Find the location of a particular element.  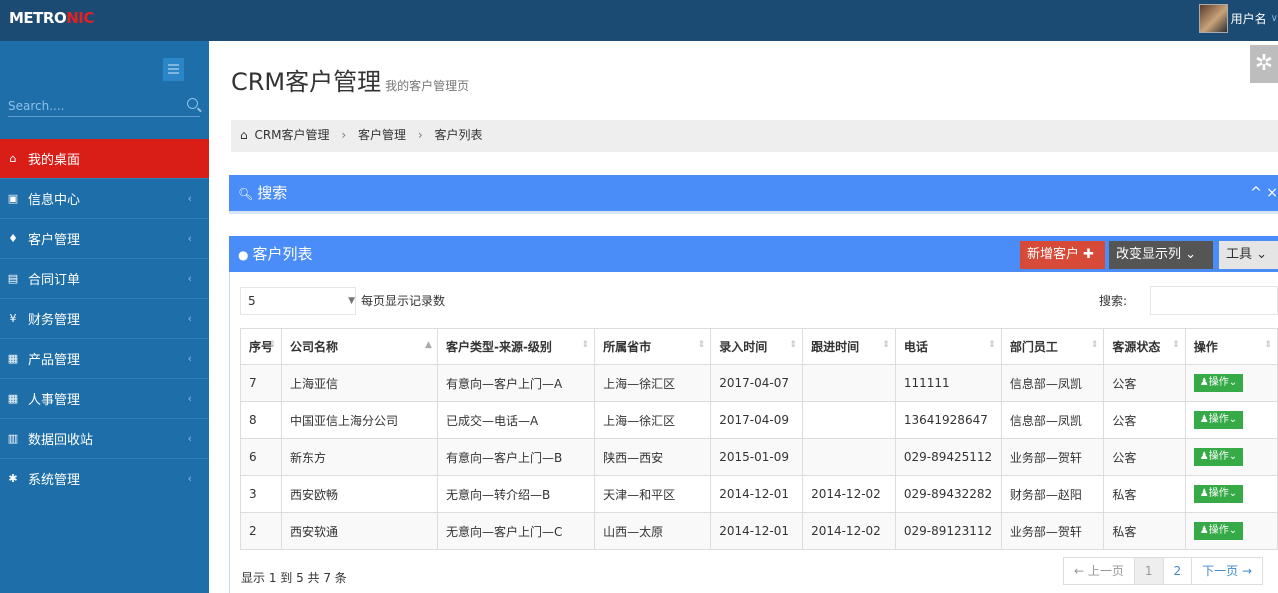

filter-input is located at coordinates (1214, 300).